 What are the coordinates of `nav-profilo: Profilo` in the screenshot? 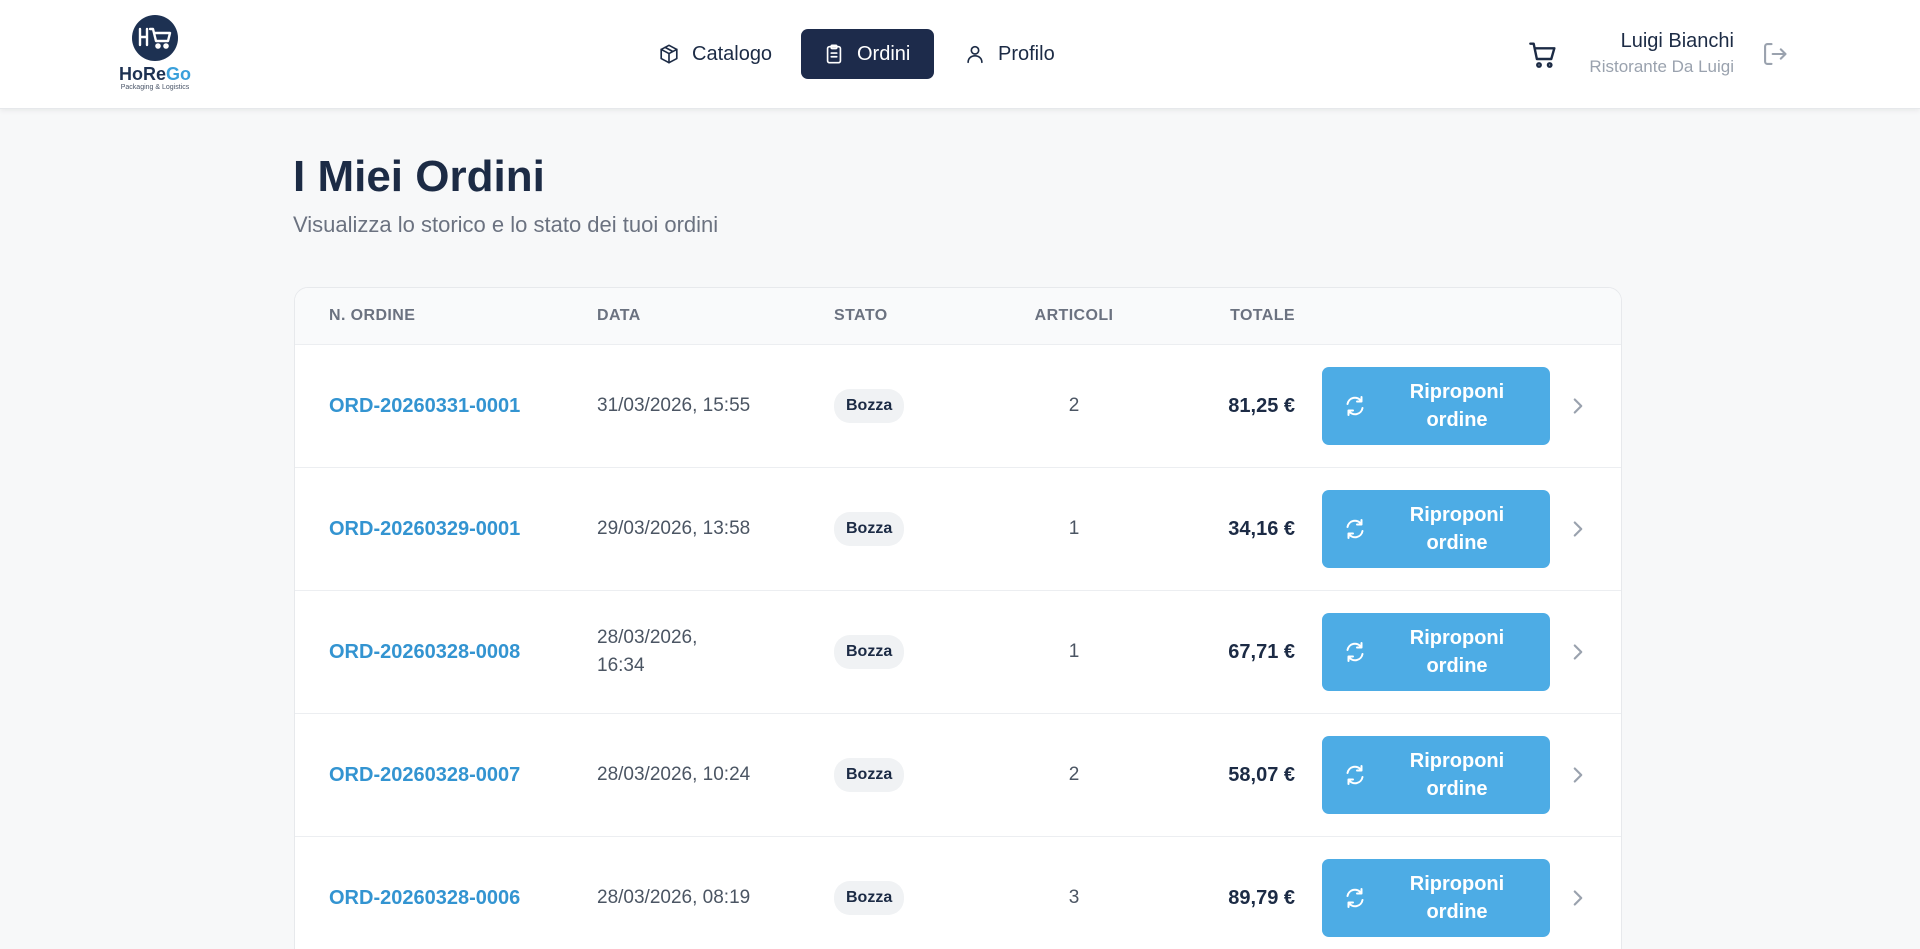 It's located at (1016, 54).